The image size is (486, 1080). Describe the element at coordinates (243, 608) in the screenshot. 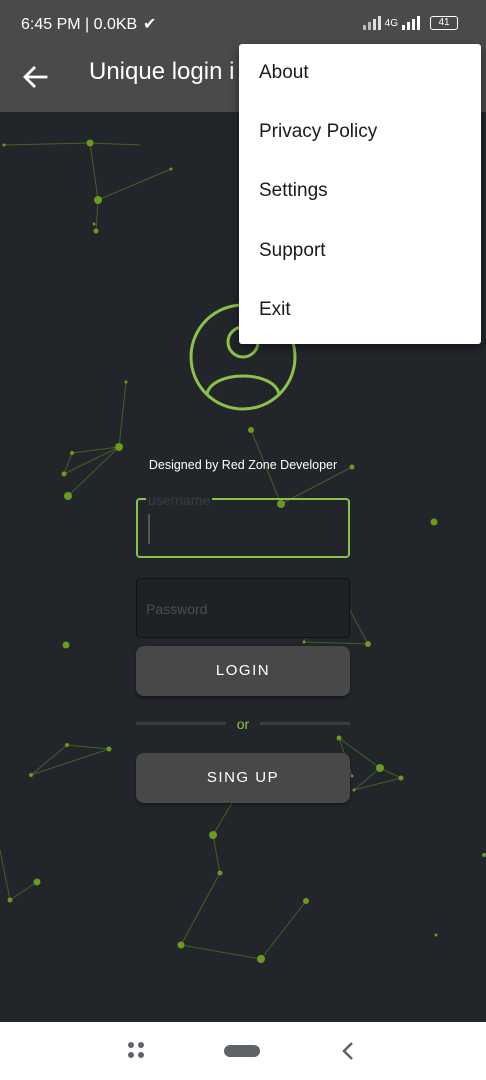

I see `password-input: Password` at that location.